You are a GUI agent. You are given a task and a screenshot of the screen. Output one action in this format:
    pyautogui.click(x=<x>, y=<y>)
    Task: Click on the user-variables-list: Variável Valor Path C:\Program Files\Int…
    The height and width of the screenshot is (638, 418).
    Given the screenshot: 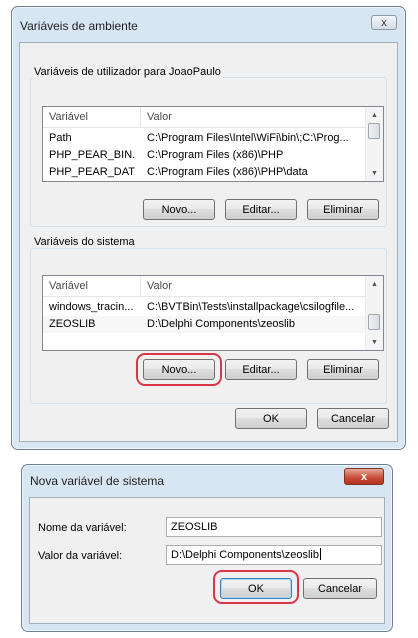 What is the action you would take?
    pyautogui.click(x=213, y=144)
    